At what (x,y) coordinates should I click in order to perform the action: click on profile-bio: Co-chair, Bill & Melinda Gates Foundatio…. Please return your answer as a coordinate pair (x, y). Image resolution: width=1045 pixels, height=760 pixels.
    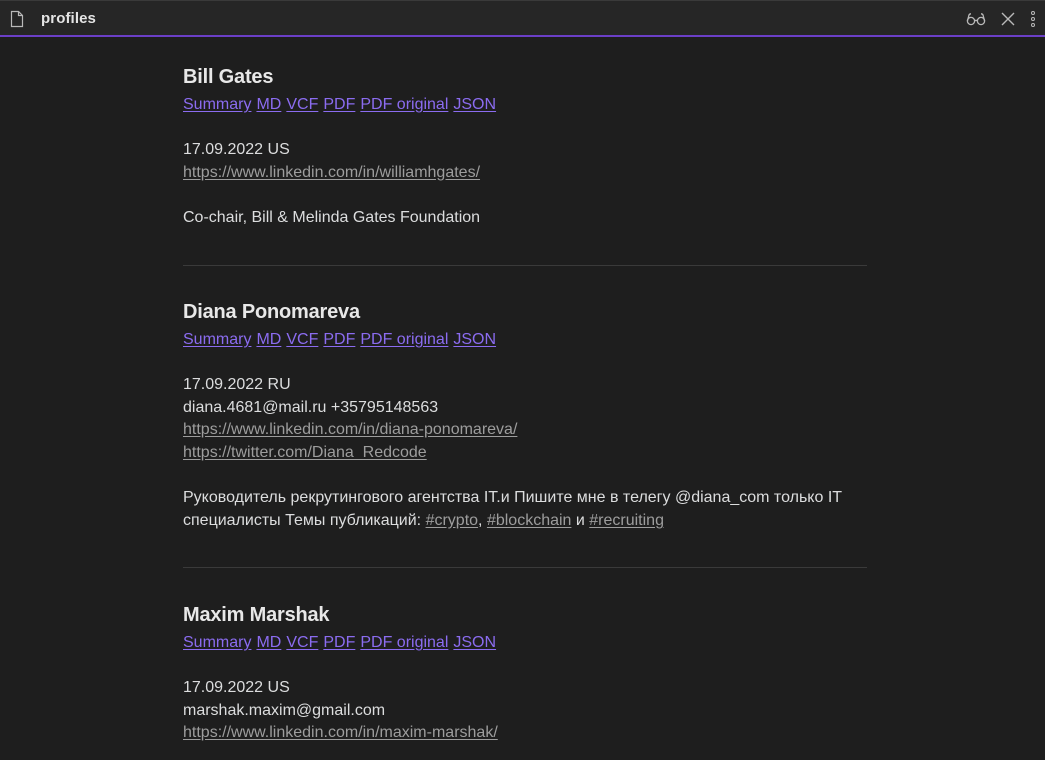
    Looking at the image, I should click on (332, 217).